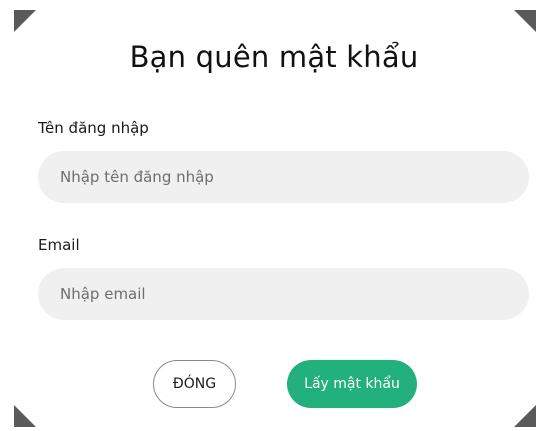  I want to click on close-button: ĐÓNG, so click(194, 384).